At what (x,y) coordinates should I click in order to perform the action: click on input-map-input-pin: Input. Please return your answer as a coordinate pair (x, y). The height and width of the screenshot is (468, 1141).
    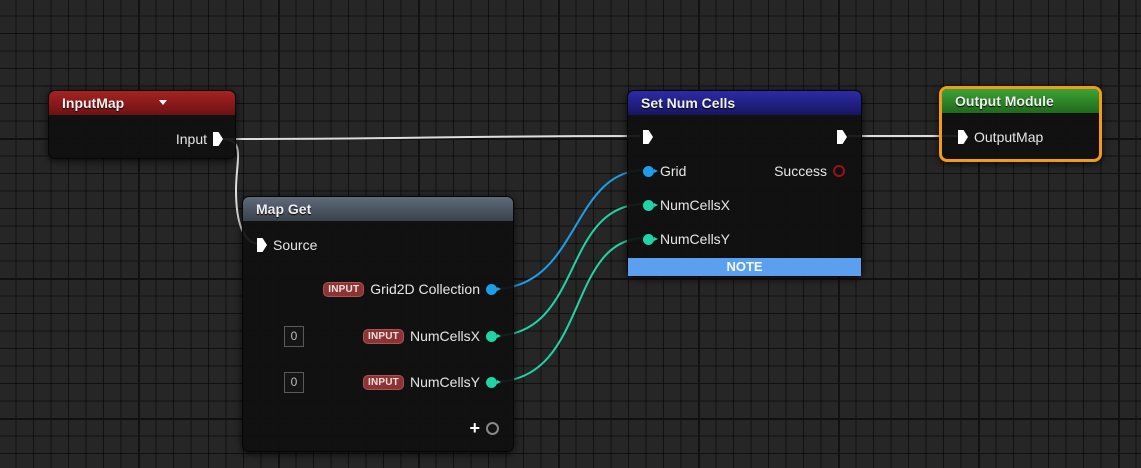
    Looking at the image, I should click on (199, 139).